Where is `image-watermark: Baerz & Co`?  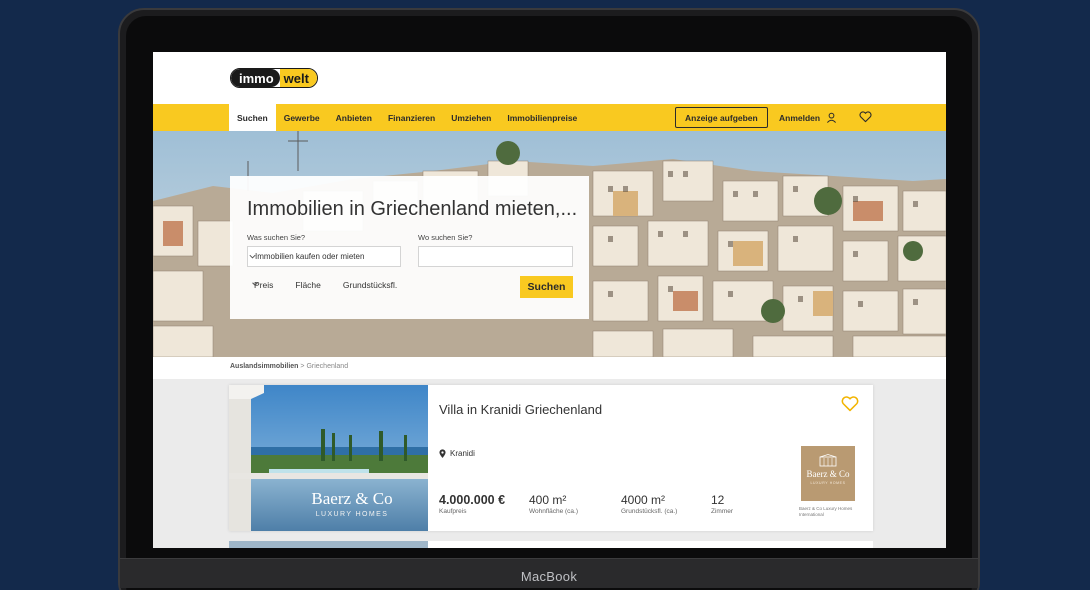
image-watermark: Baerz & Co is located at coordinates (352, 498).